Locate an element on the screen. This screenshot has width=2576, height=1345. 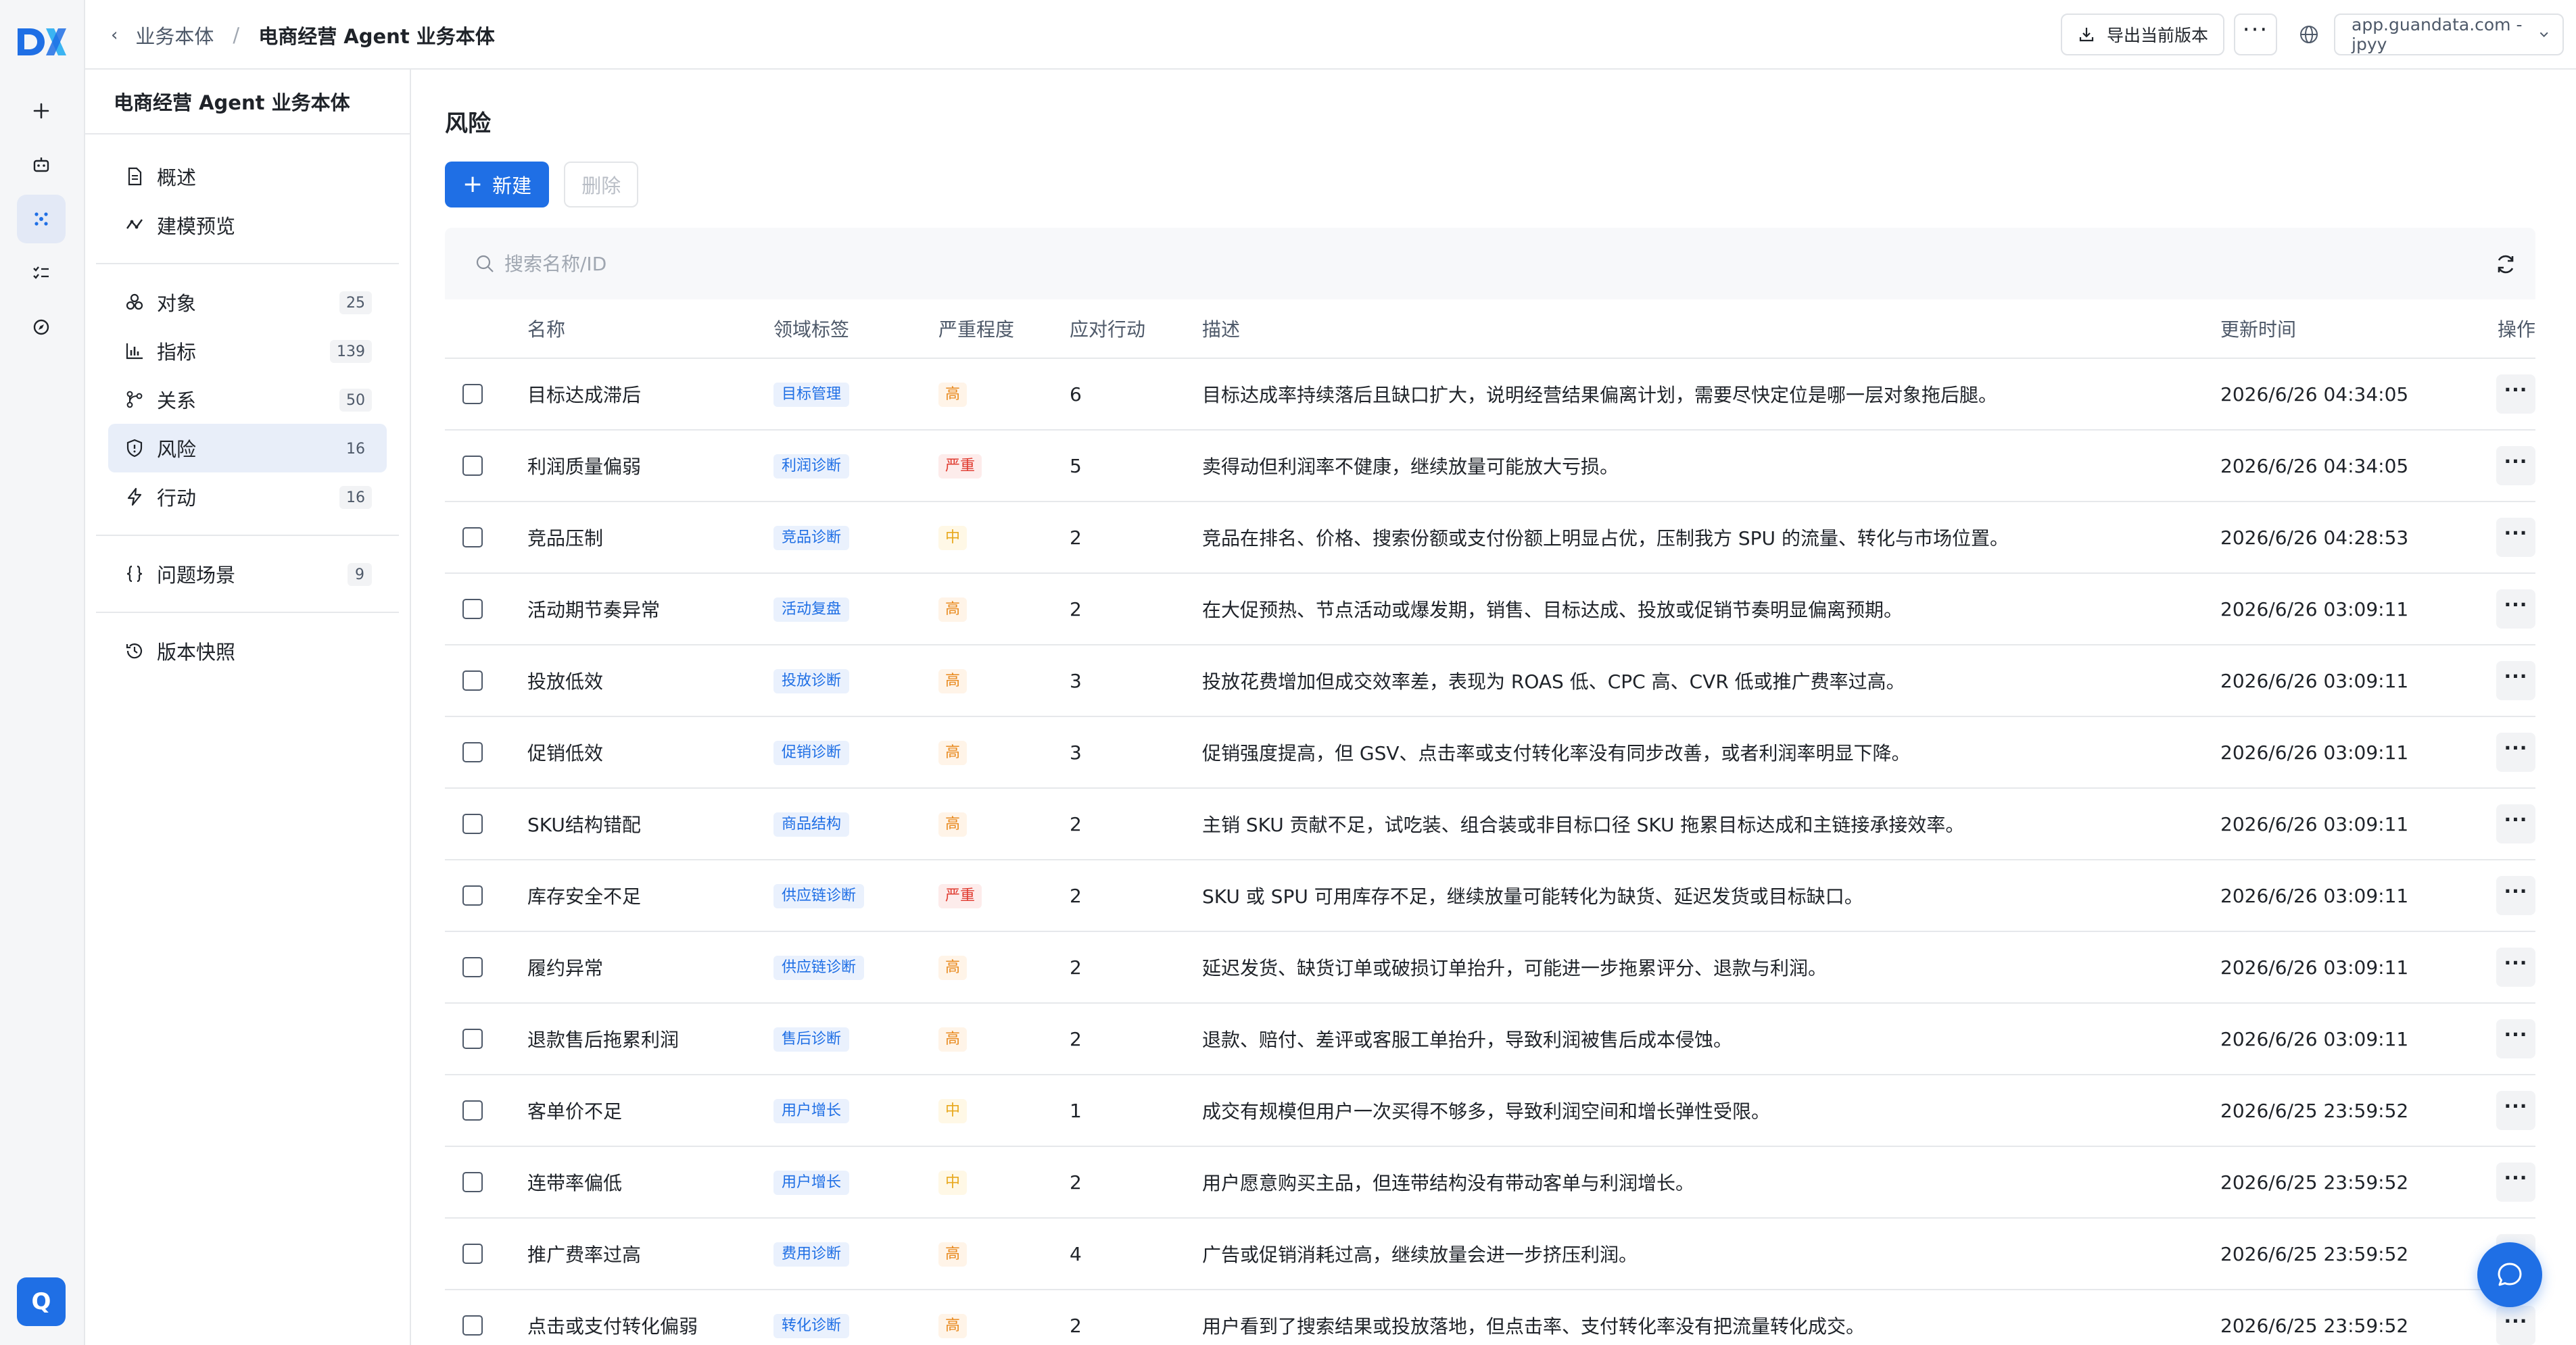
domain-tag-cell: 供应链诊断 is located at coordinates (855, 896).